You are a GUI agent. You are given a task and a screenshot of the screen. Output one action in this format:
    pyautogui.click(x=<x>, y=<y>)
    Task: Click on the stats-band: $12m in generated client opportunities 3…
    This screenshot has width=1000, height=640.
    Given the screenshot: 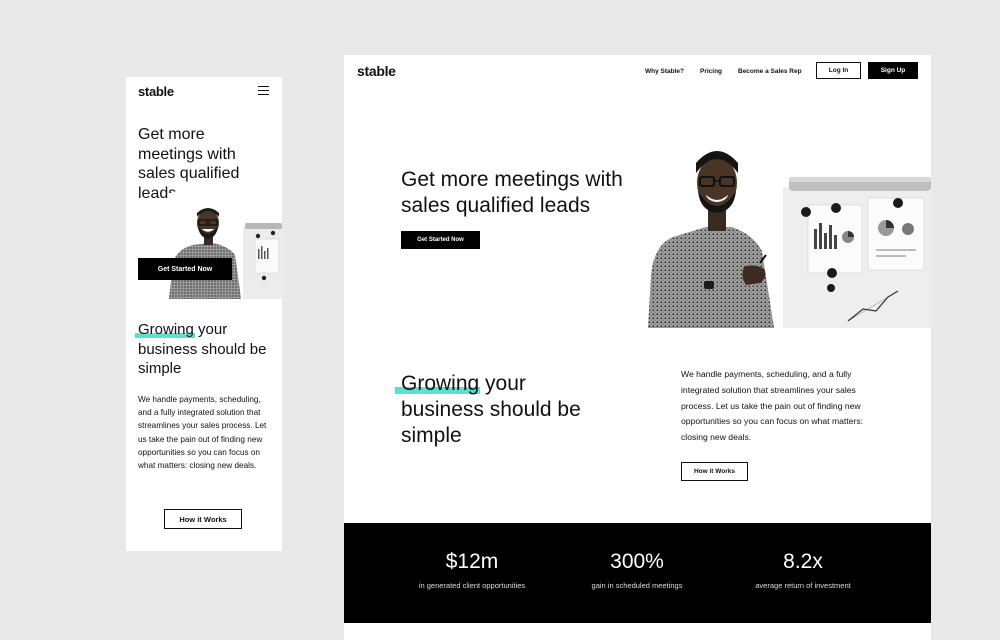 What is the action you would take?
    pyautogui.click(x=637, y=573)
    